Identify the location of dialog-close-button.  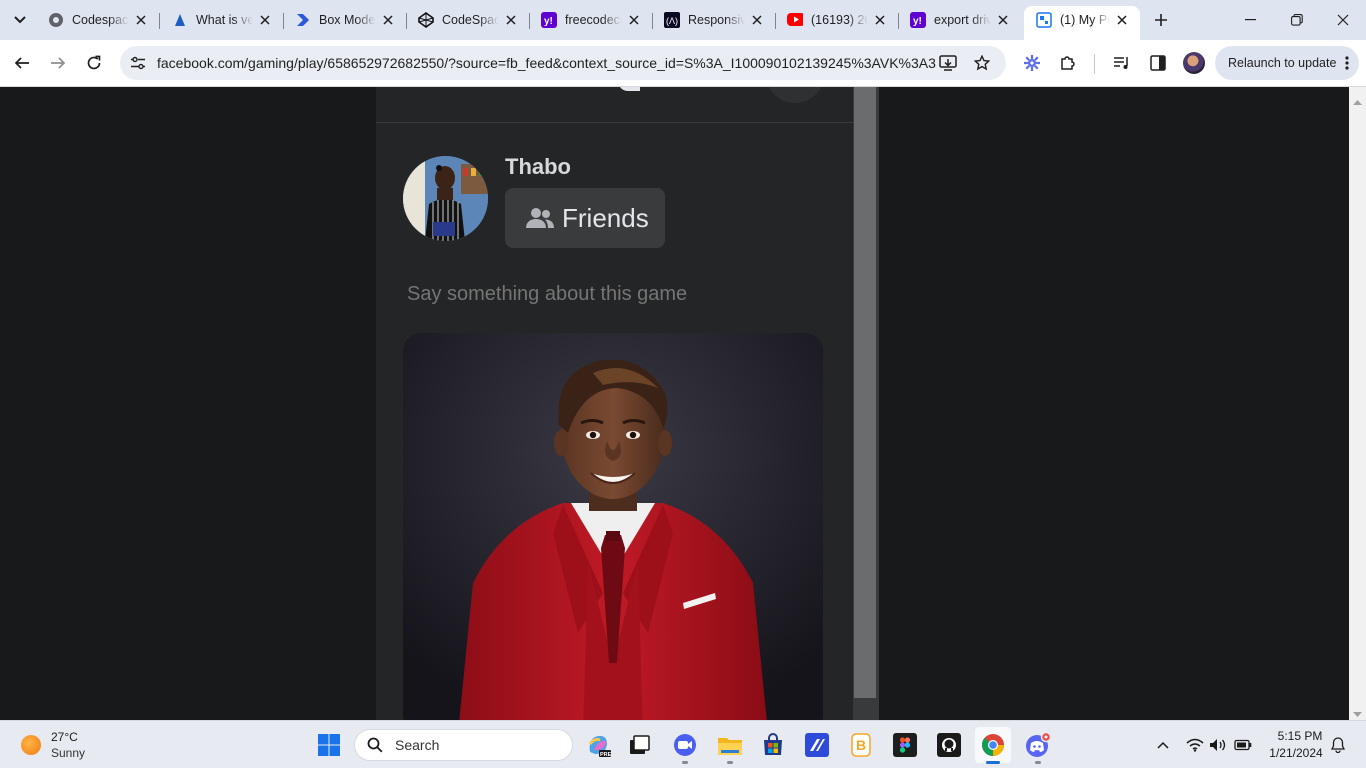
(795, 95).